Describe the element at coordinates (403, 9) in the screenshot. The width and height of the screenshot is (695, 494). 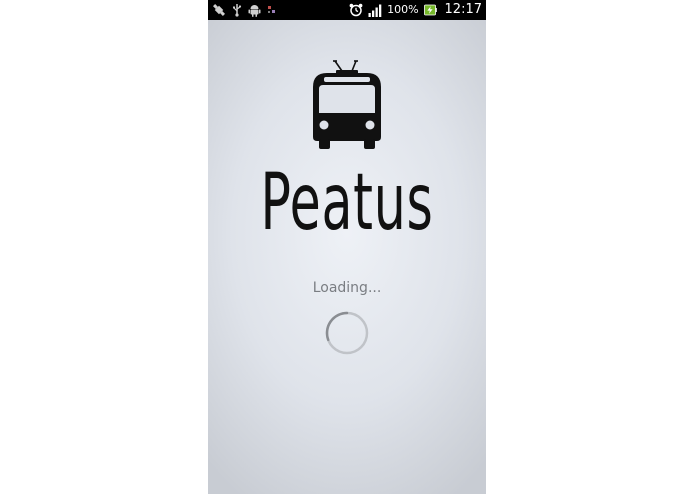
I see `battery-percent: 100%` at that location.